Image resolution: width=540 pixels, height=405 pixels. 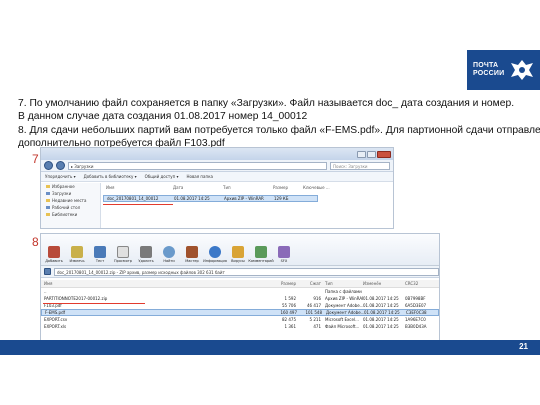 What do you see at coordinates (133, 198) in the screenshot?
I see `file-name: doc_20170801_14_00012` at bounding box center [133, 198].